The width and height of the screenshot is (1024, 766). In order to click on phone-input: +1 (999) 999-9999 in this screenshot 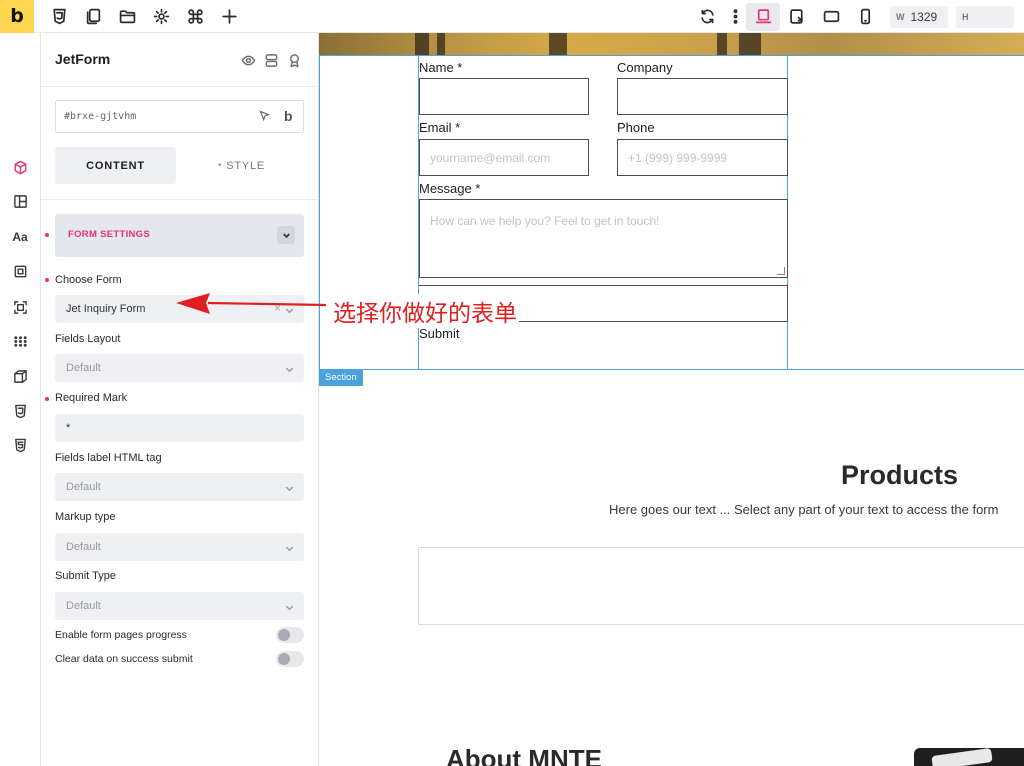, I will do `click(702, 157)`.